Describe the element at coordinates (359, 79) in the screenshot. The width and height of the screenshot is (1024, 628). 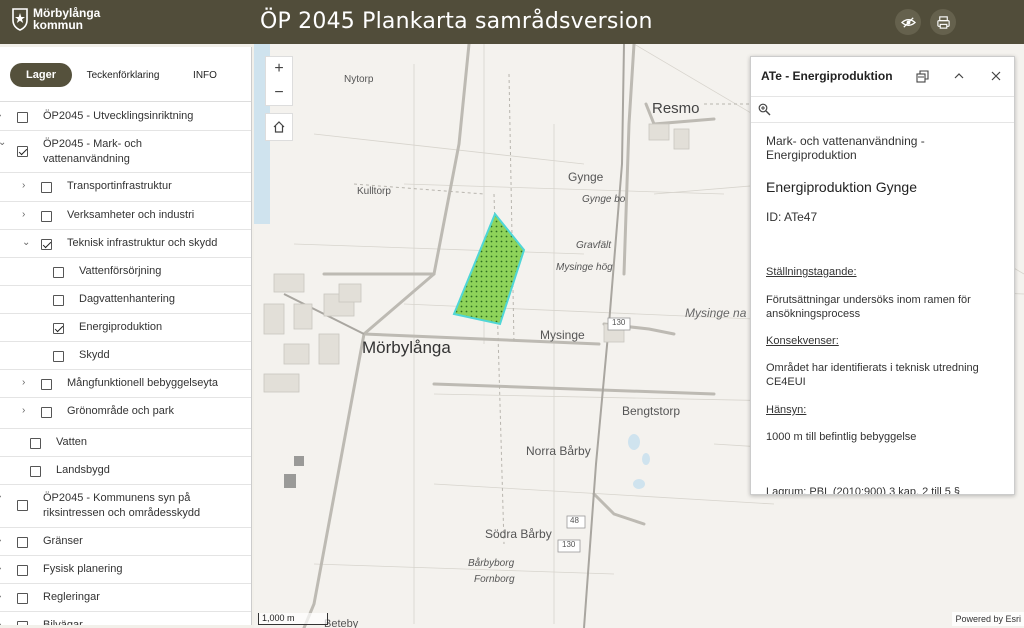
I see `map-label: Nytorp` at that location.